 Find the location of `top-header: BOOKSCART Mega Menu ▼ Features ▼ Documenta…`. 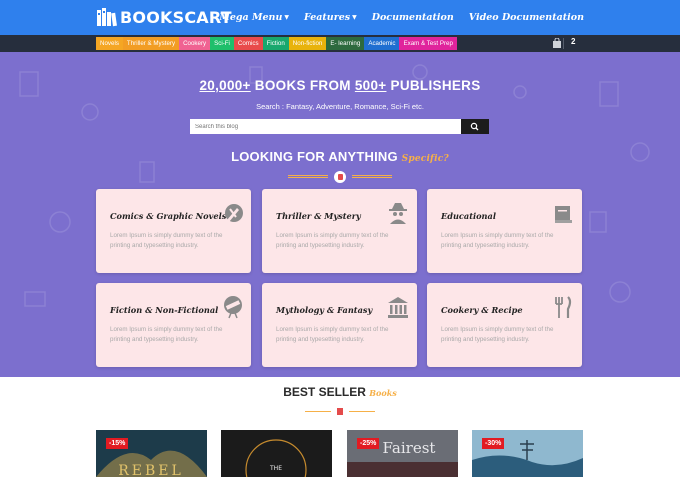

top-header: BOOKSCART Mega Menu ▼ Features ▼ Documenta… is located at coordinates (340, 17).